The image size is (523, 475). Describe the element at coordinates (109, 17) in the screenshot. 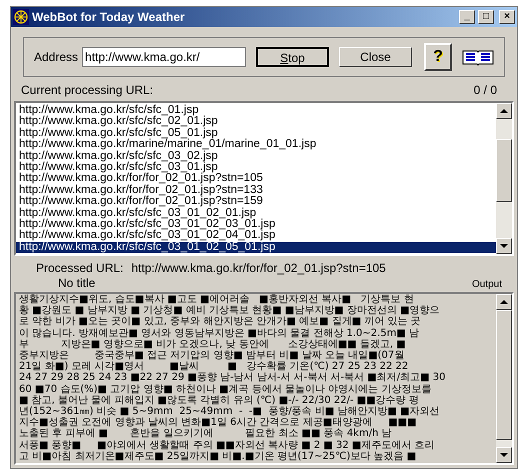

I see `window-title: WebBot for Today Weather` at that location.